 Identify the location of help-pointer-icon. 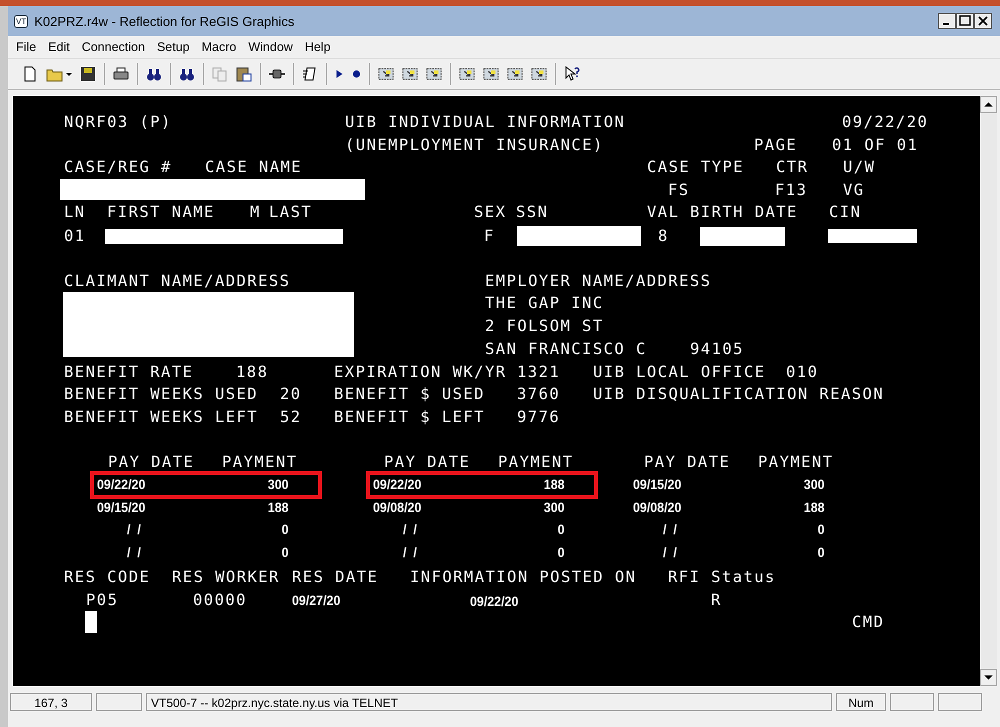
(572, 74).